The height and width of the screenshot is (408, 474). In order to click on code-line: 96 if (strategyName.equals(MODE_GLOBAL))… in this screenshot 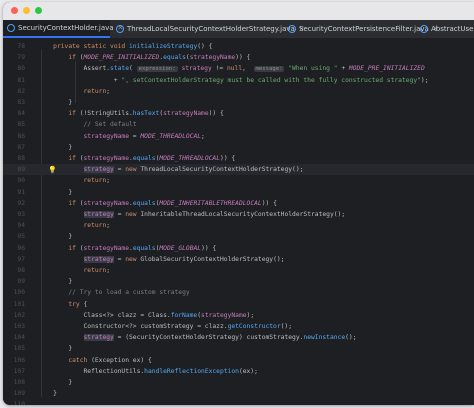, I will do `click(238, 248)`.